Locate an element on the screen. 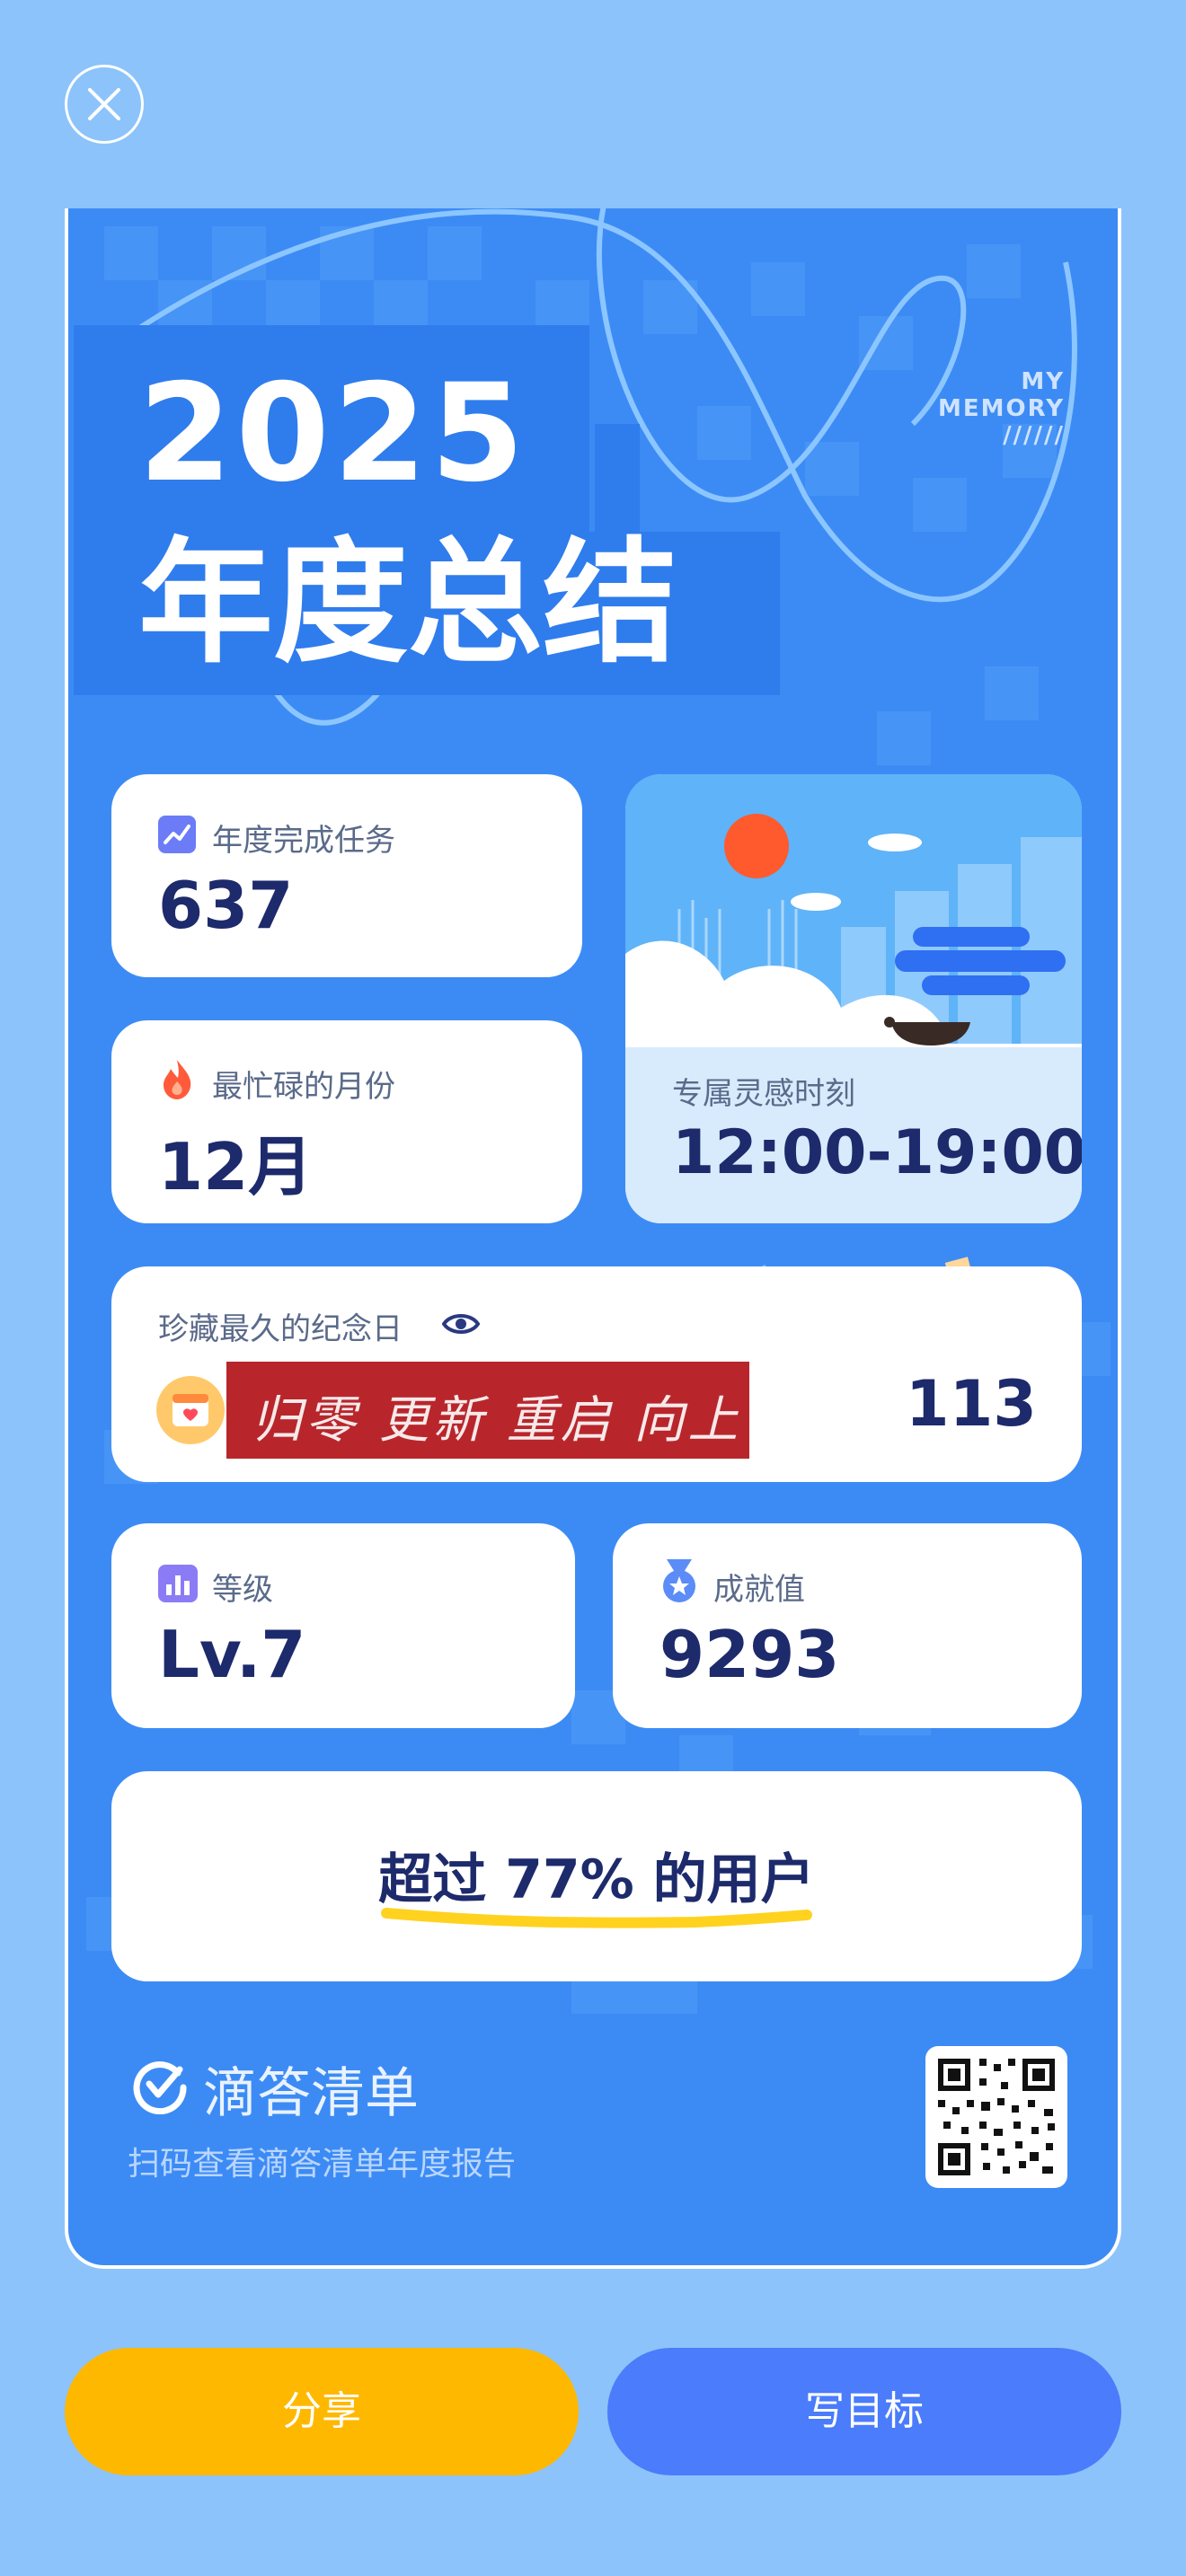  tasks-tile: 年度完成任务 637 is located at coordinates (346, 875).